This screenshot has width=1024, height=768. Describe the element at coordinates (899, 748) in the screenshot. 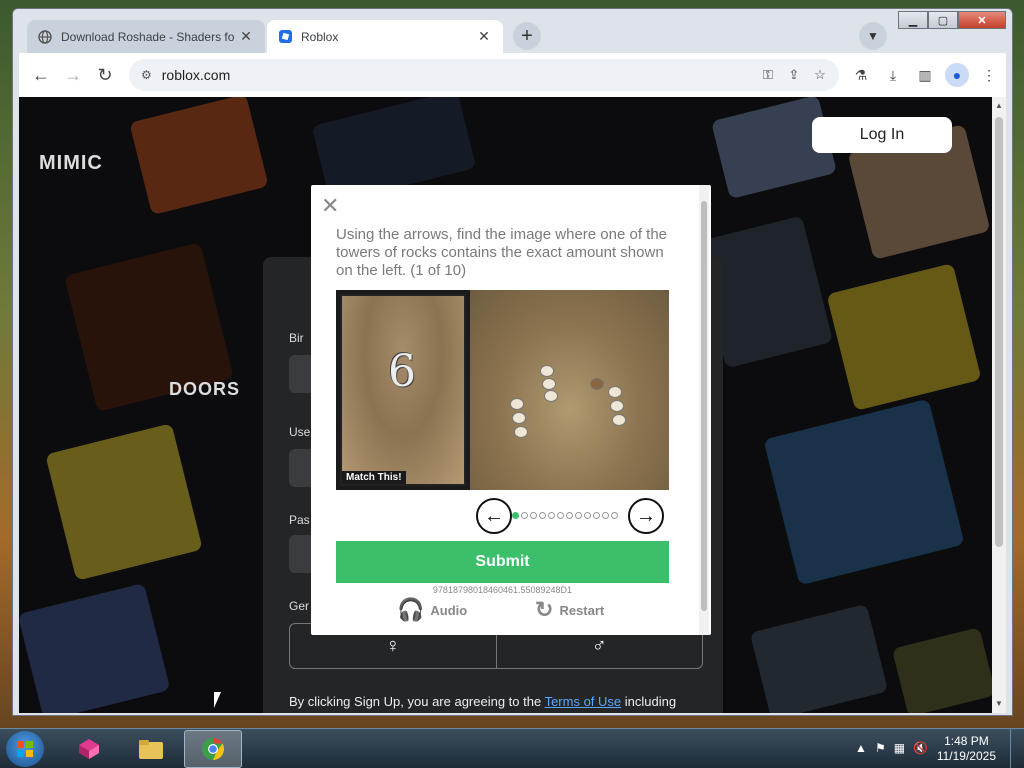

I see `tray-network-icon: ▦` at that location.